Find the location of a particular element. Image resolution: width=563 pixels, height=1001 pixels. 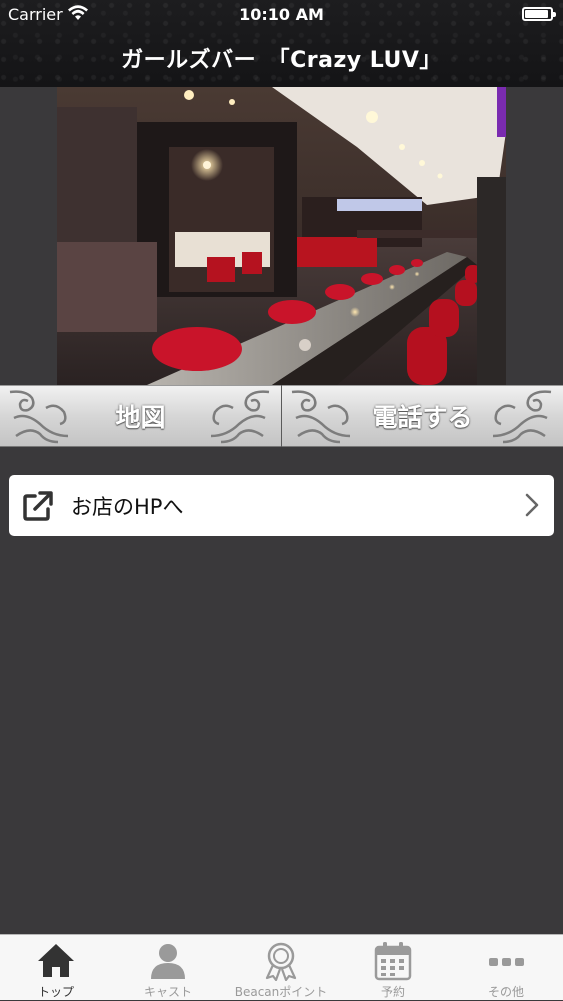

more-dots-icon is located at coordinates (506, 962).